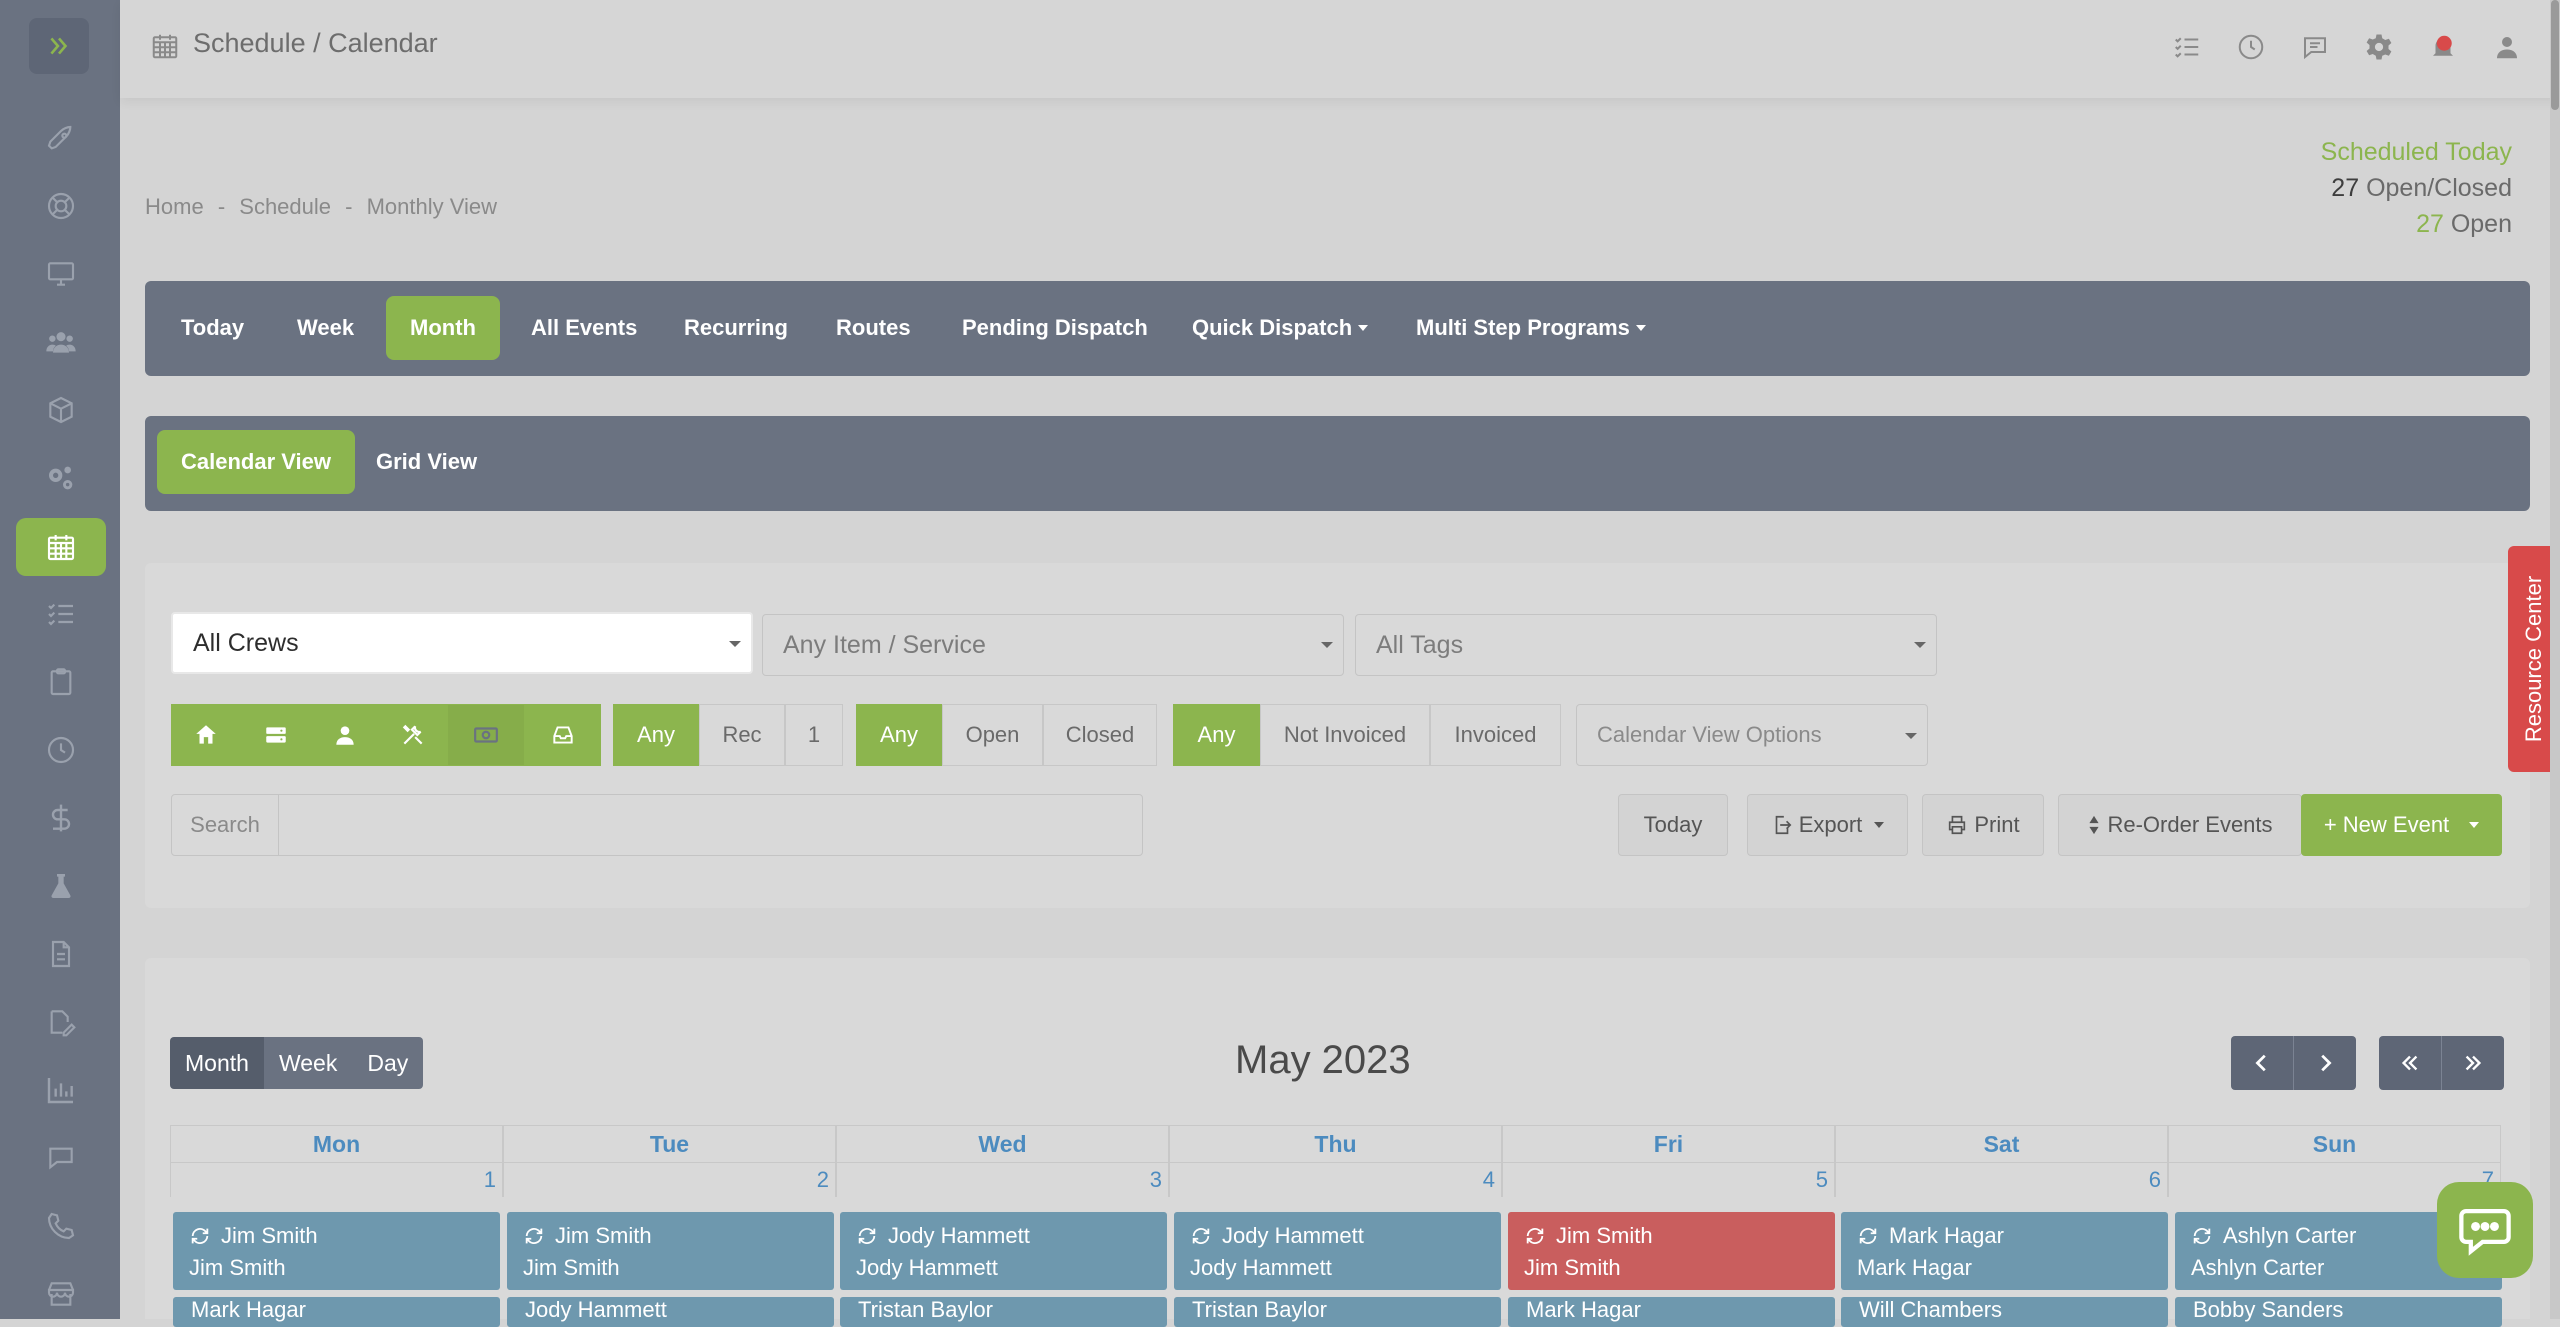 This screenshot has width=2560, height=1327. What do you see at coordinates (1523, 327) in the screenshot?
I see `nav-label: Multi Step Programs` at bounding box center [1523, 327].